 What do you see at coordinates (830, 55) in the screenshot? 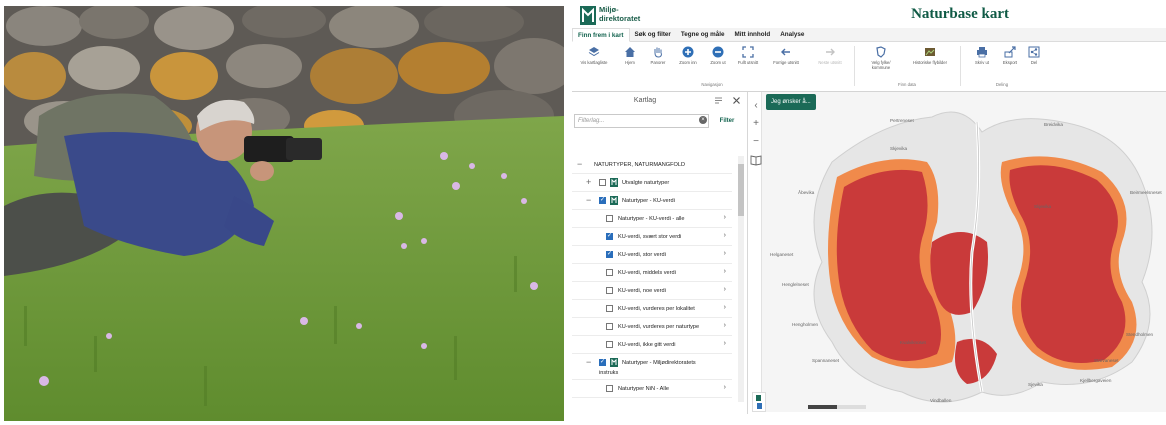
I see `next-extent-button: Neste utsnitt` at bounding box center [830, 55].